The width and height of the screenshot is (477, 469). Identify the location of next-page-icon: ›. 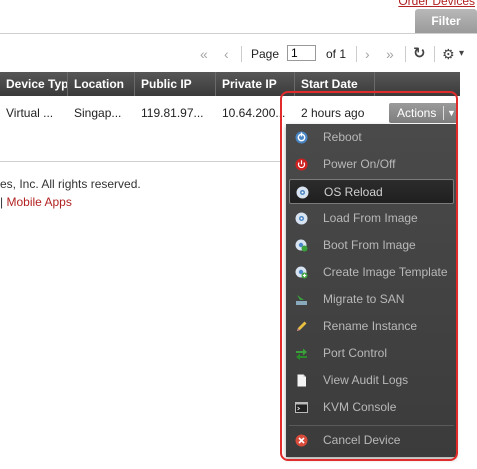
(367, 54).